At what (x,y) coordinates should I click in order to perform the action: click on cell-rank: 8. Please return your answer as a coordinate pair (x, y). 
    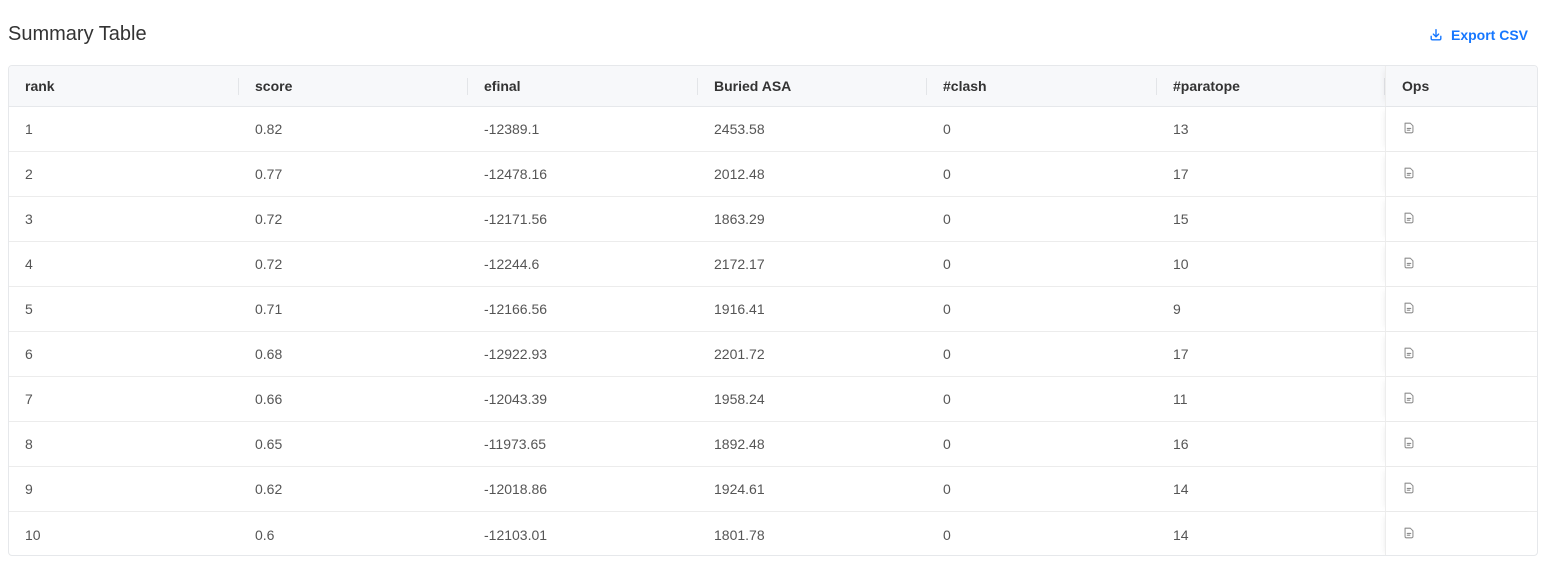
    Looking at the image, I should click on (29, 444).